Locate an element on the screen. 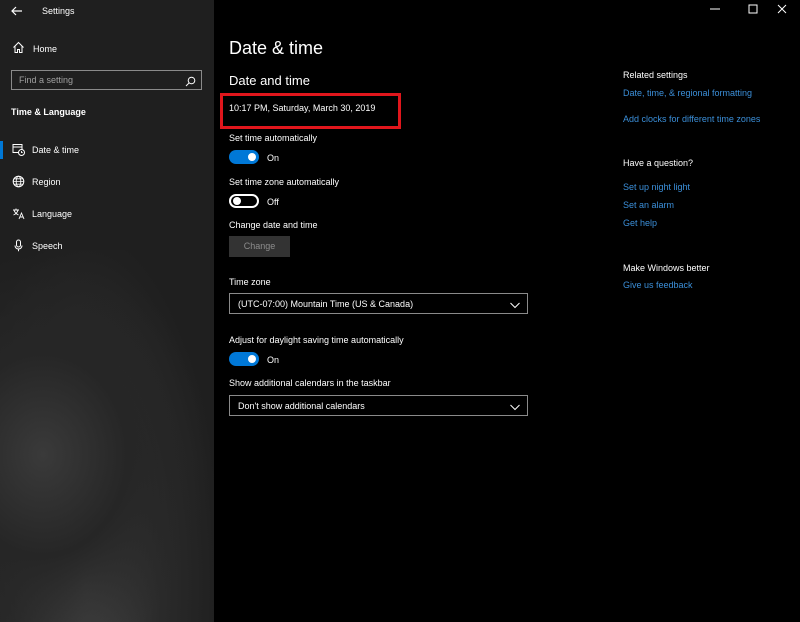 The width and height of the screenshot is (800, 622). regional-formatting-link: Date, time, & regional formatting is located at coordinates (687, 93).